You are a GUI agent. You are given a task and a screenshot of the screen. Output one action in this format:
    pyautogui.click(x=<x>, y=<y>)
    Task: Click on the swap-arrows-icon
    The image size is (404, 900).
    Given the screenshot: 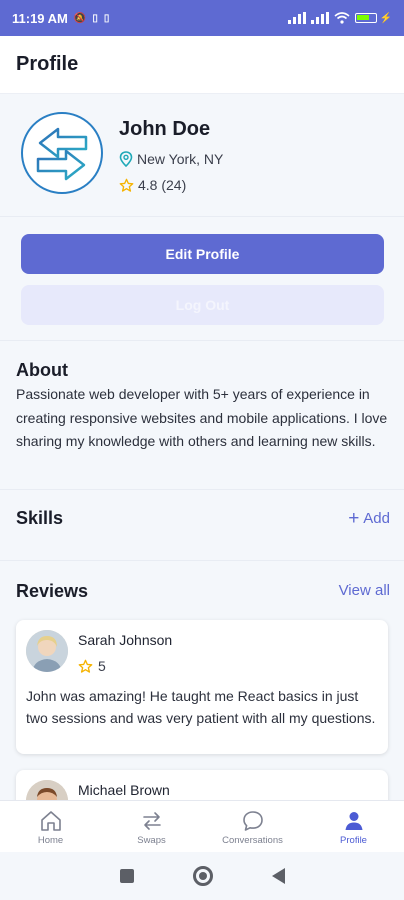 What is the action you would take?
    pyautogui.click(x=62, y=154)
    